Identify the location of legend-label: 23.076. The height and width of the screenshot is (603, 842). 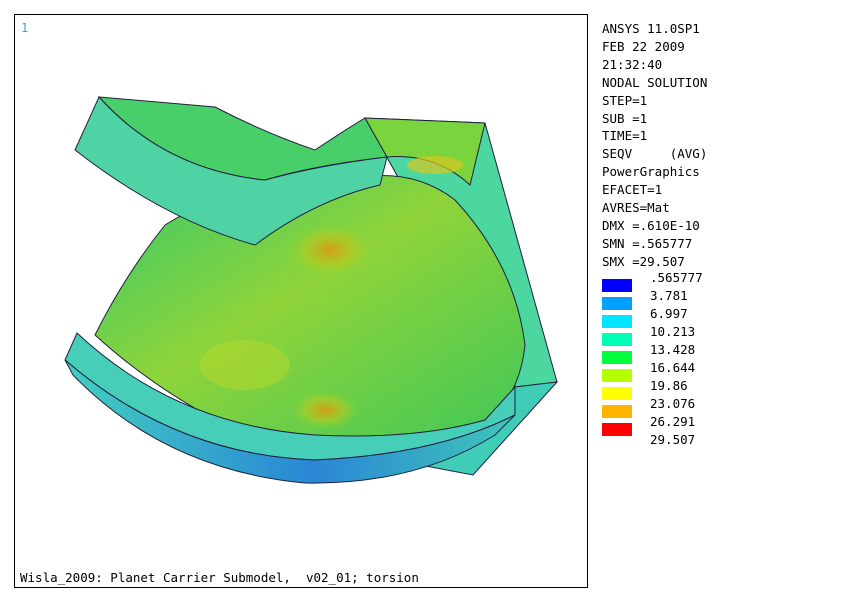
(673, 403).